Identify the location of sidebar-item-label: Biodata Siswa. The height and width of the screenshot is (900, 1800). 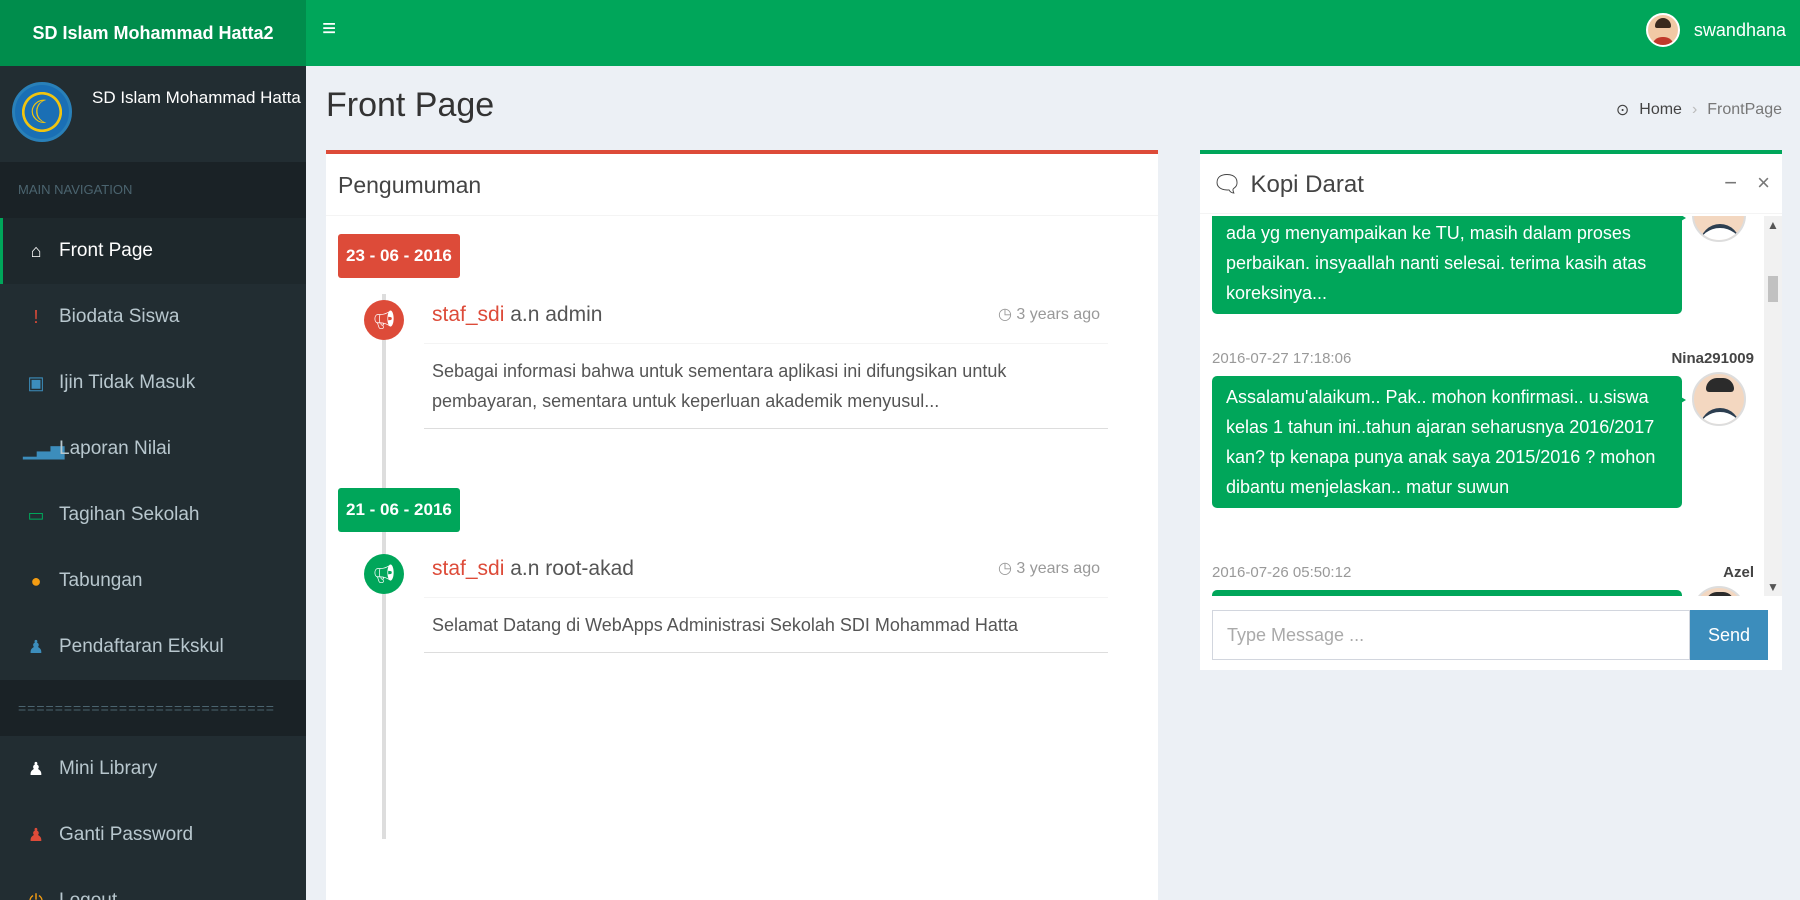
(119, 316).